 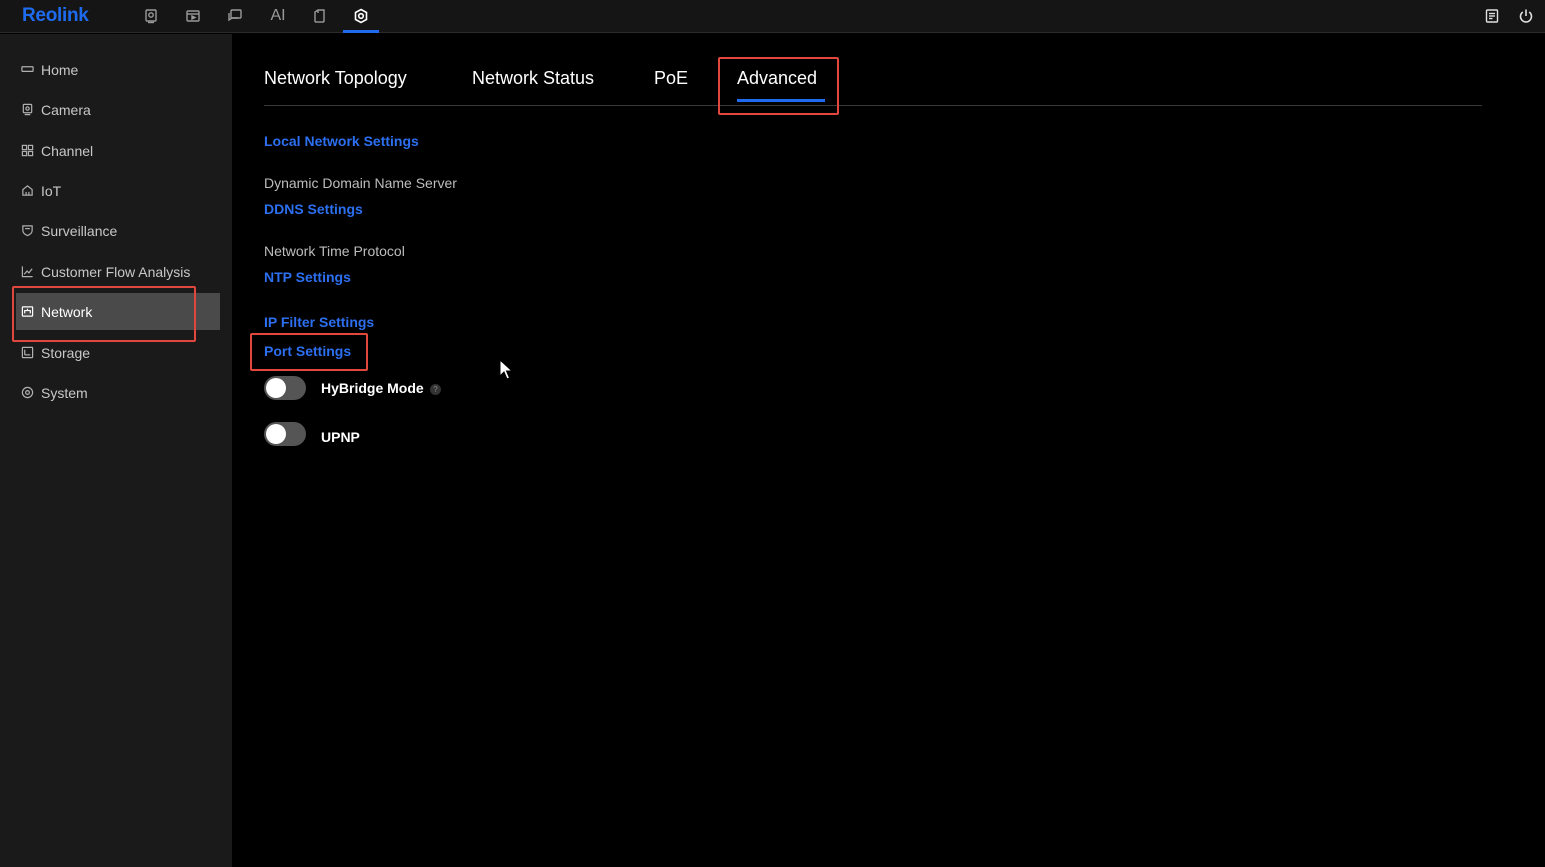 What do you see at coordinates (27, 151) in the screenshot?
I see `channel-grid-icon` at bounding box center [27, 151].